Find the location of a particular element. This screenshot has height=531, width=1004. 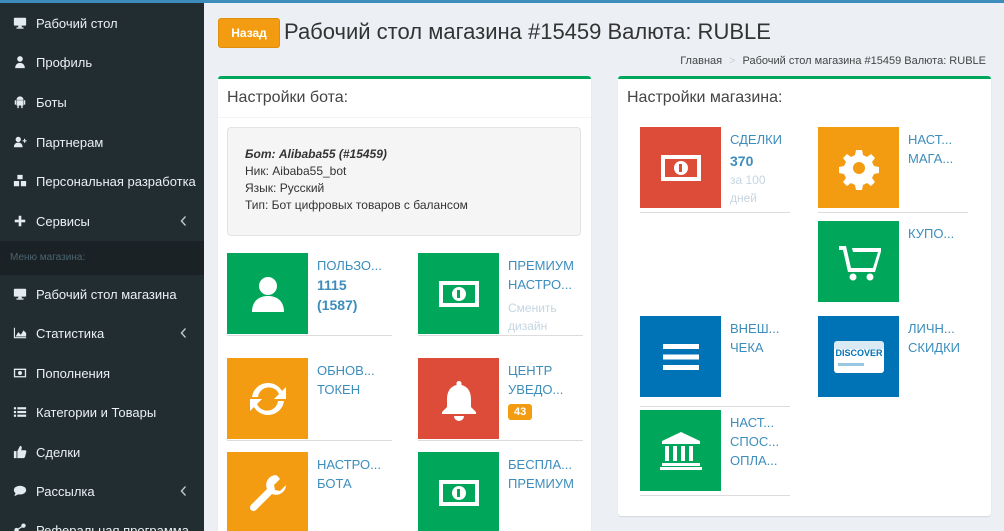

tile-subtitle: дней is located at coordinates (744, 198).